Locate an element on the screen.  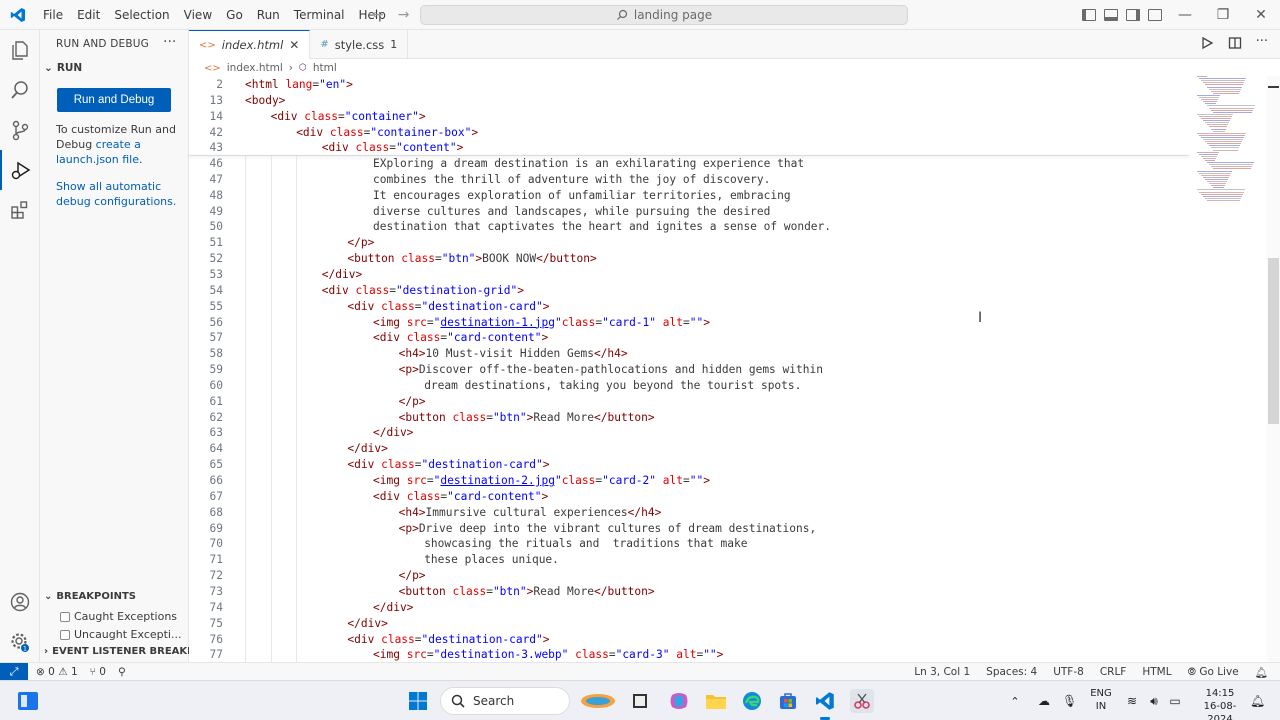
show-all-debug-configurations-link: Show all automatic debug configurations. is located at coordinates (118, 194).